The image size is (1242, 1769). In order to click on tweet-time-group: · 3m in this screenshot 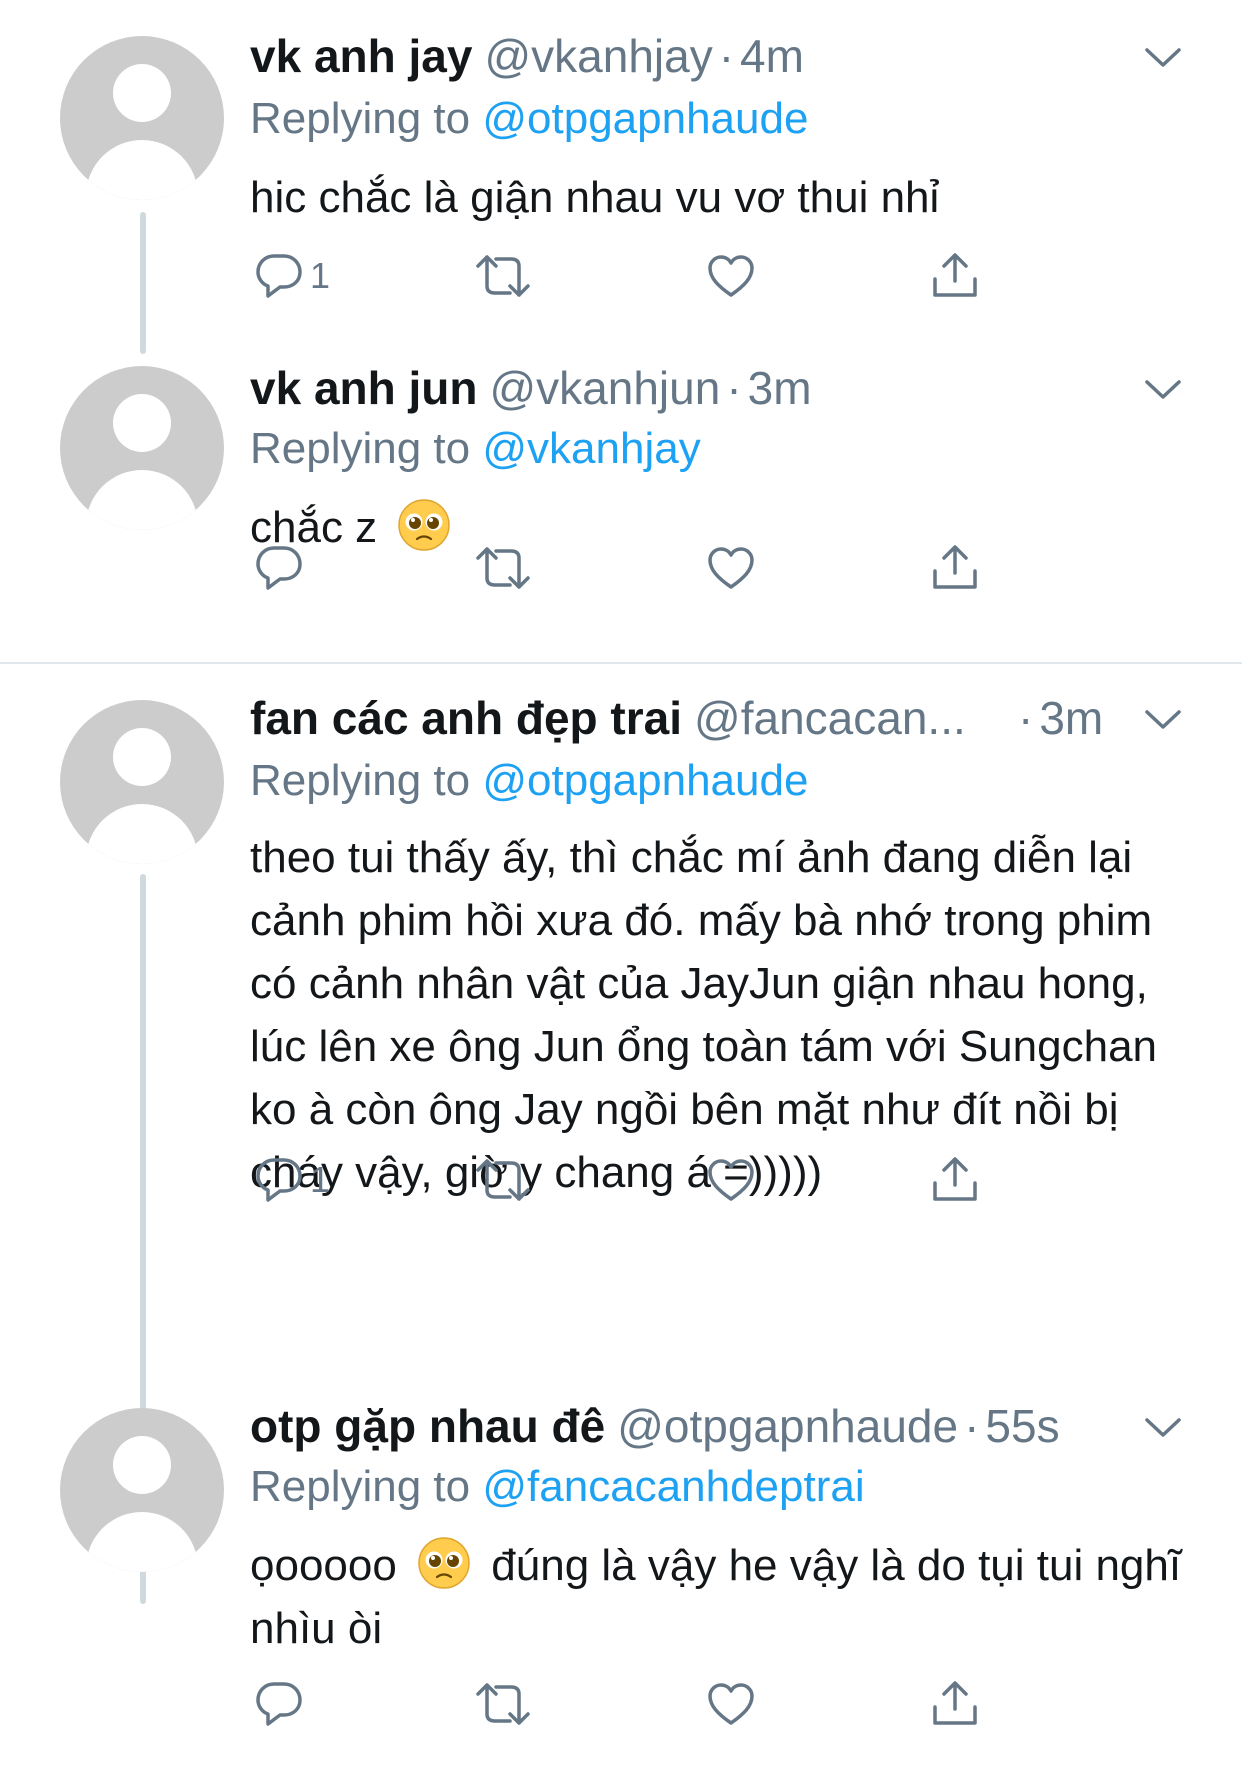, I will do `click(1057, 718)`.